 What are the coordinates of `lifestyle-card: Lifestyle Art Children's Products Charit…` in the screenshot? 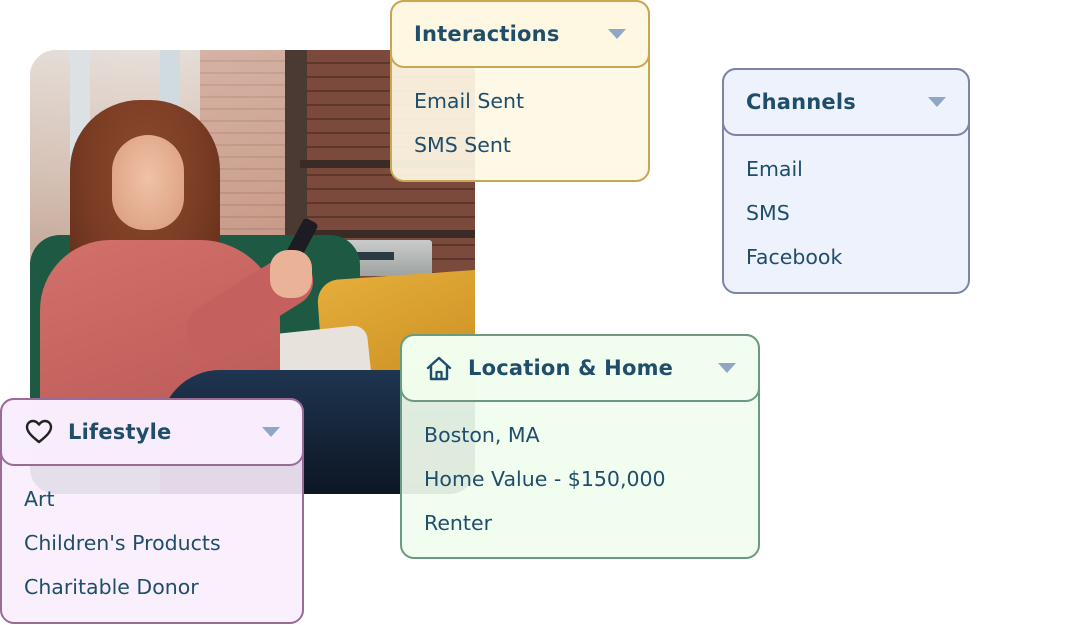 It's located at (152, 511).